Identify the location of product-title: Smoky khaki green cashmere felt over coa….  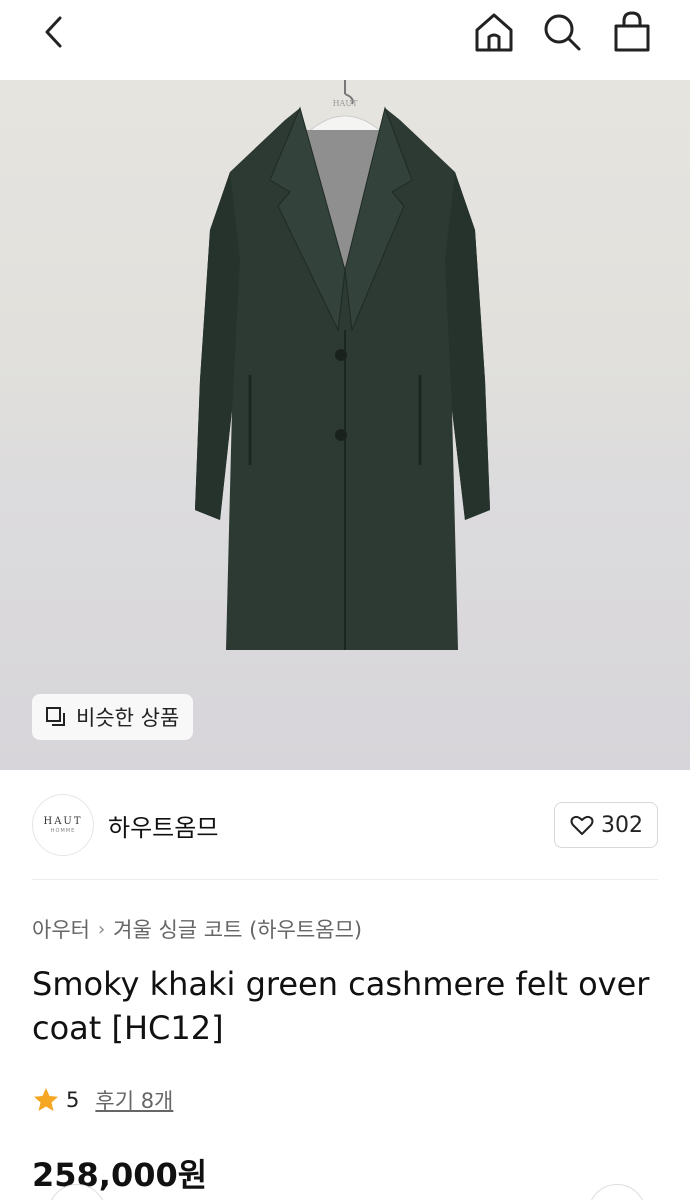
(341, 1006).